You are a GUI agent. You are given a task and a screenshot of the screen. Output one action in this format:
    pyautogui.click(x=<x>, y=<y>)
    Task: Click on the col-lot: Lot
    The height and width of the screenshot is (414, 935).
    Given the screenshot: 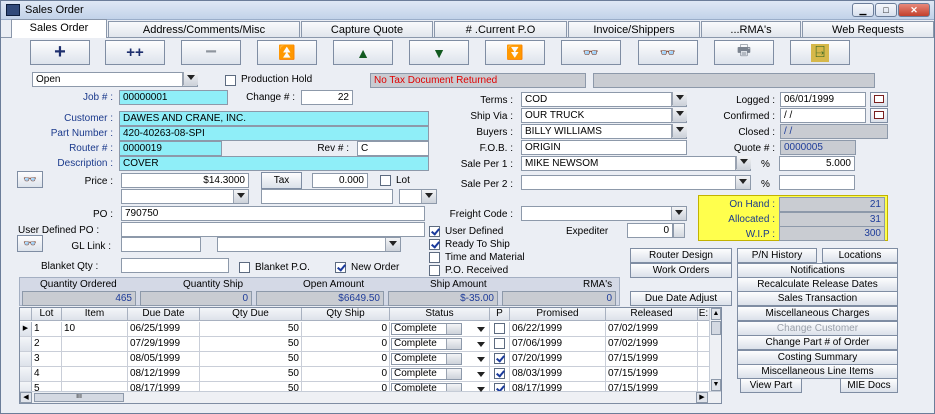 What is the action you would take?
    pyautogui.click(x=47, y=314)
    